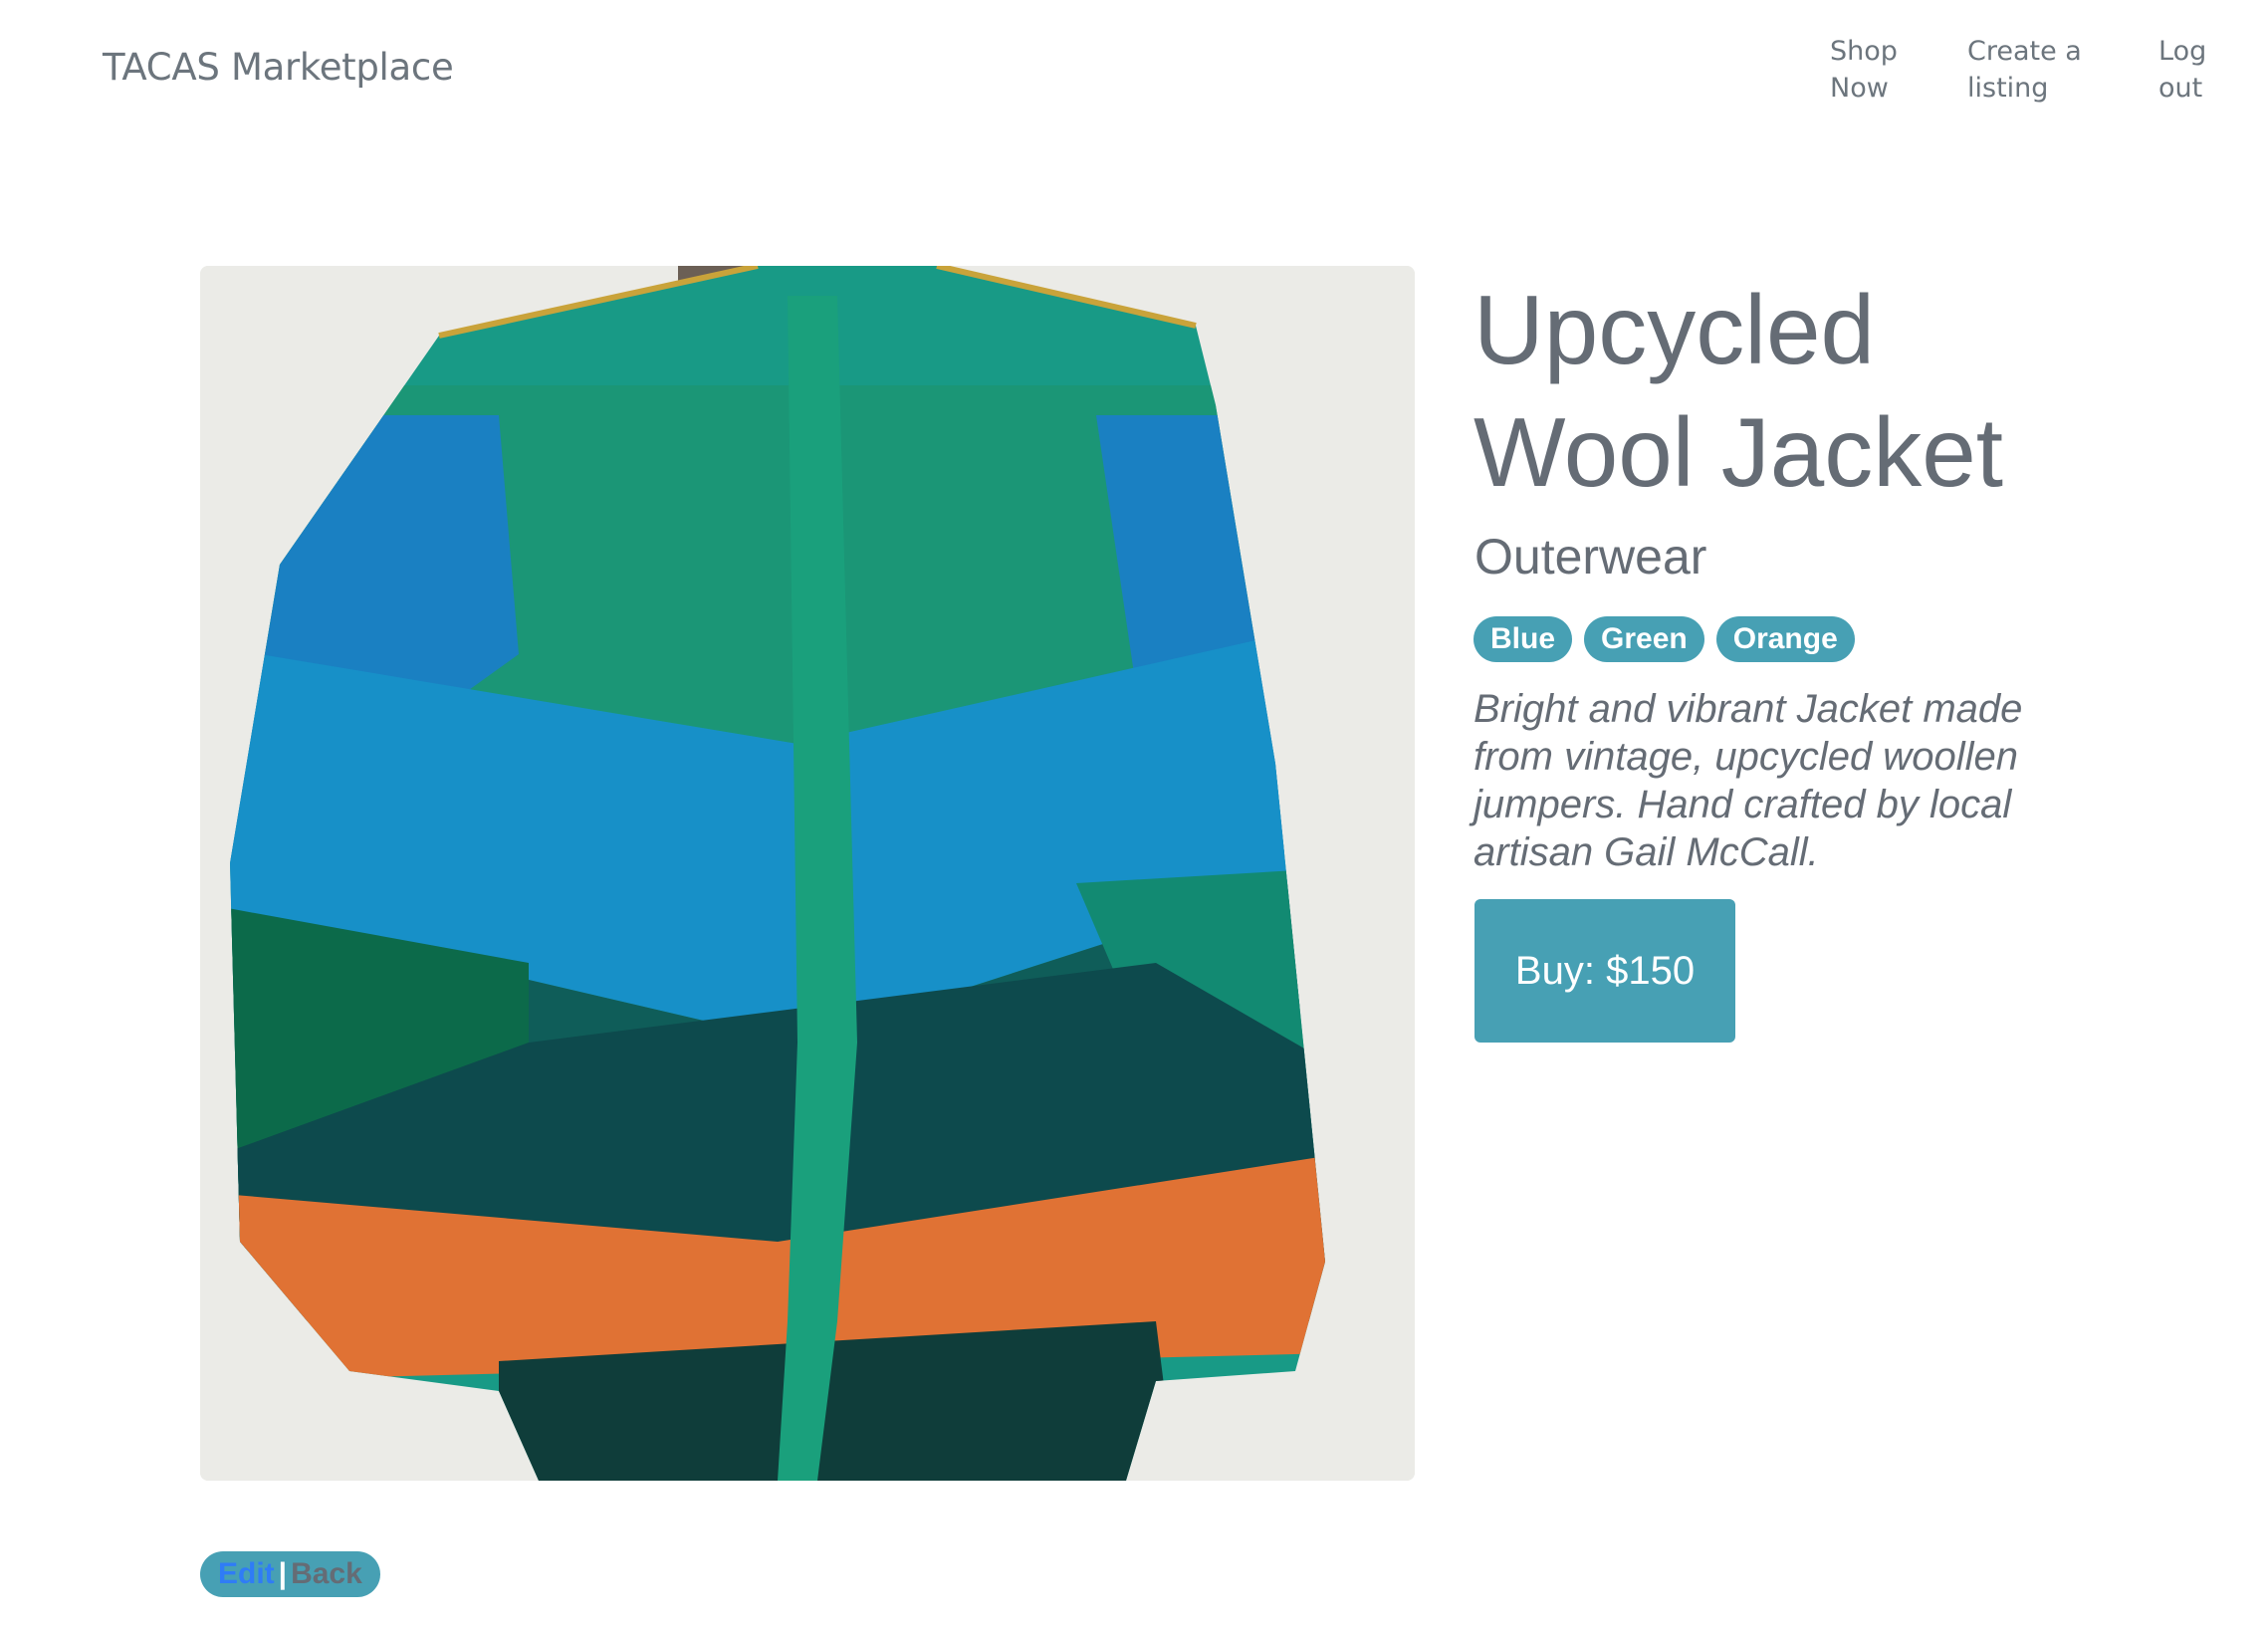  What do you see at coordinates (247, 1574) in the screenshot?
I see `edit-link: Edit` at bounding box center [247, 1574].